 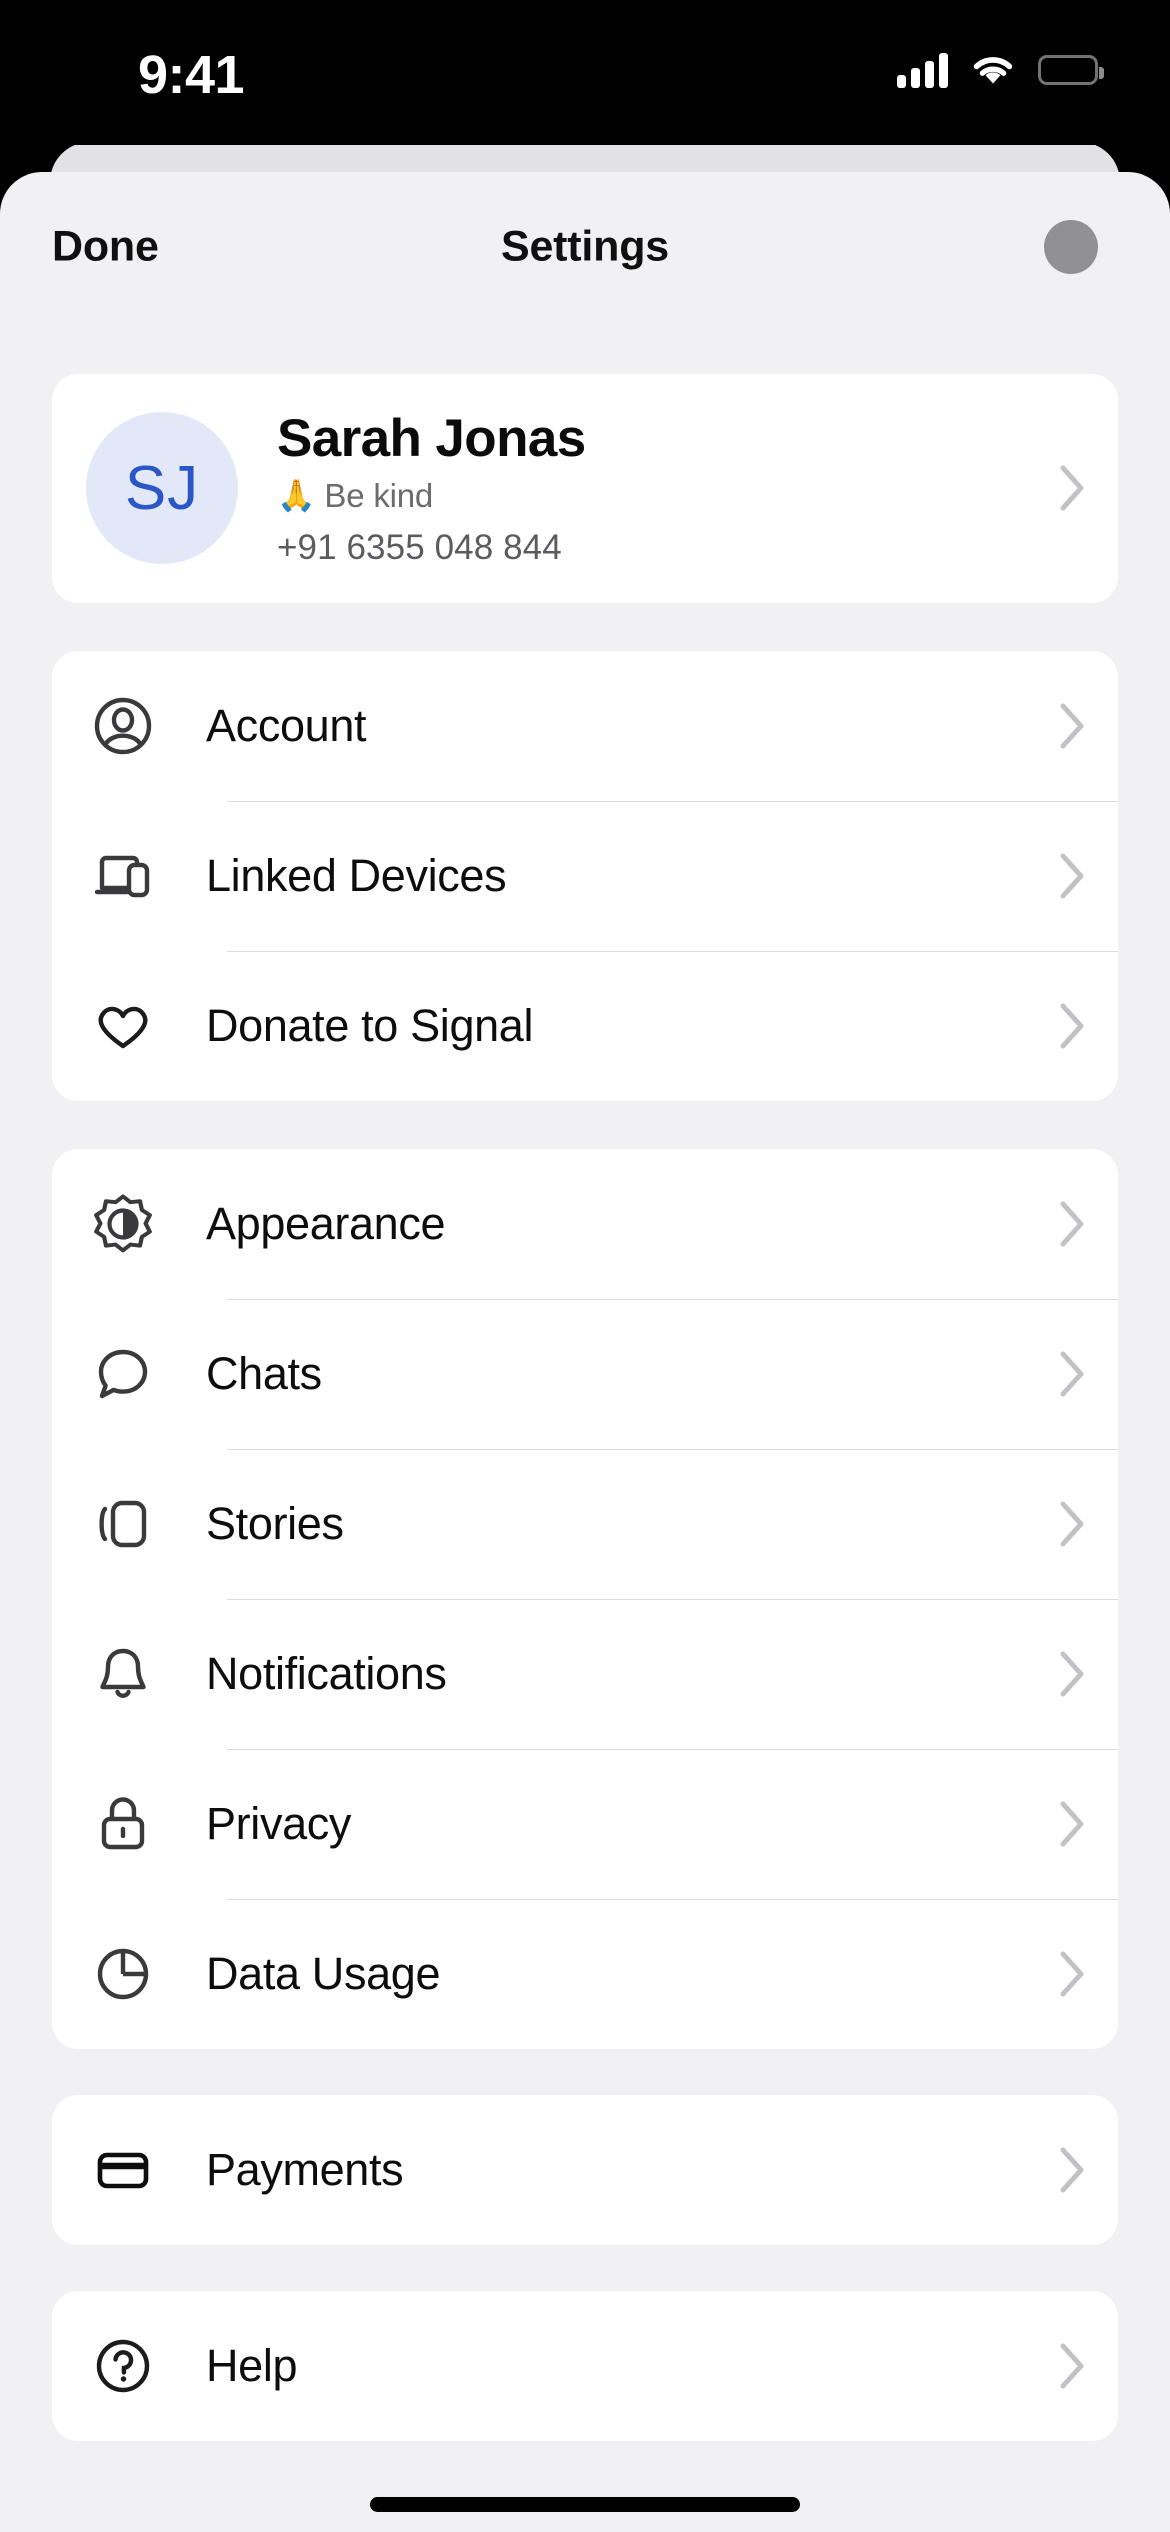 What do you see at coordinates (326, 1223) in the screenshot?
I see `settings-row-label: Appearance` at bounding box center [326, 1223].